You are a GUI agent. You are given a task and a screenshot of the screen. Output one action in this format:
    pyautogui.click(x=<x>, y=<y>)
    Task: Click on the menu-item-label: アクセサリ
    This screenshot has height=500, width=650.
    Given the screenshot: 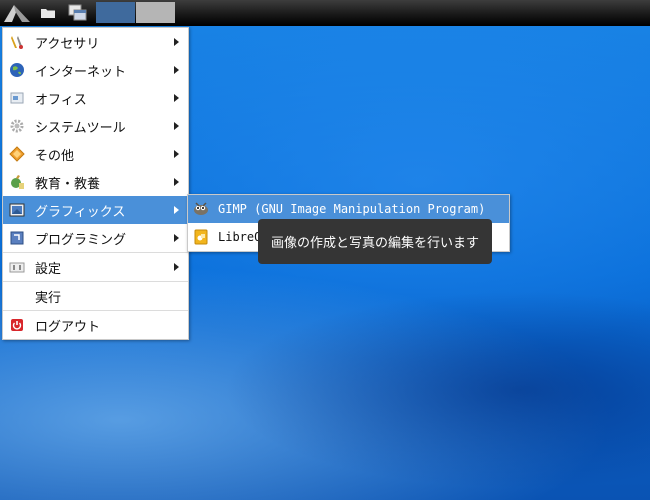 What is the action you would take?
    pyautogui.click(x=67, y=44)
    